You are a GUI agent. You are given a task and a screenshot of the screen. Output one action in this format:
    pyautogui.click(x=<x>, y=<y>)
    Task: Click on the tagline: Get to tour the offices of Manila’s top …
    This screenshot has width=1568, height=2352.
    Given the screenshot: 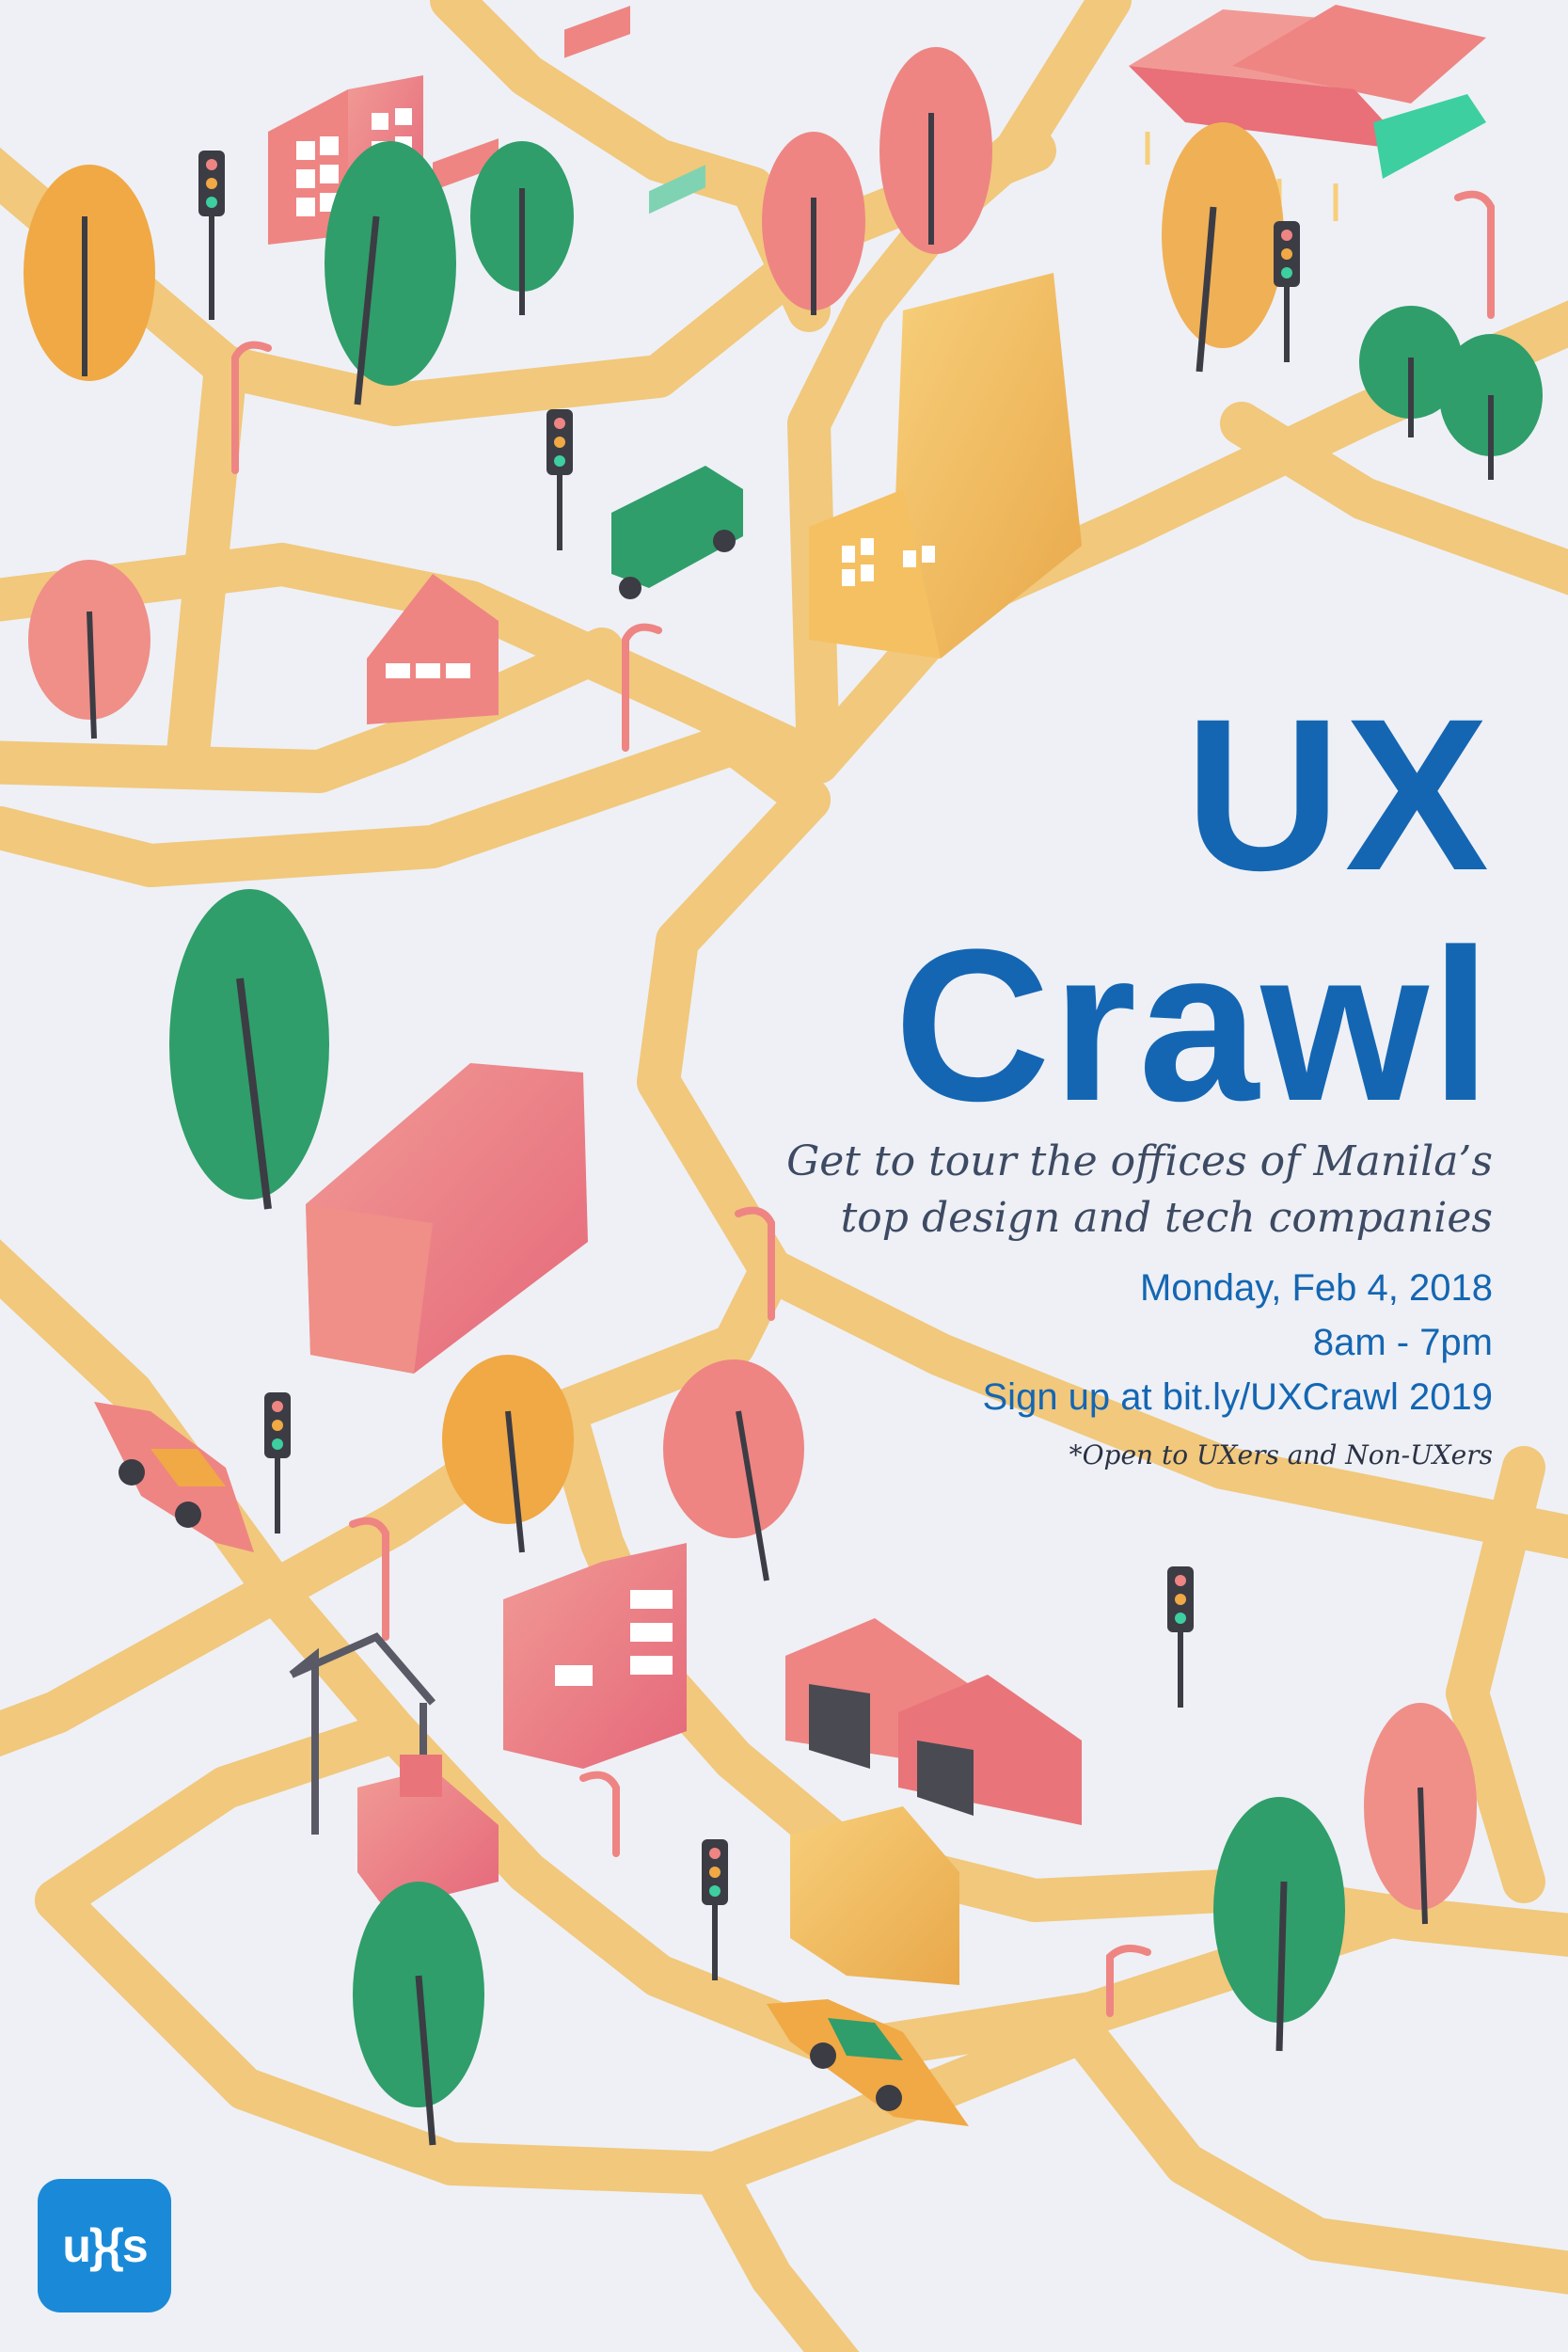 What is the action you would take?
    pyautogui.click(x=1069, y=1190)
    